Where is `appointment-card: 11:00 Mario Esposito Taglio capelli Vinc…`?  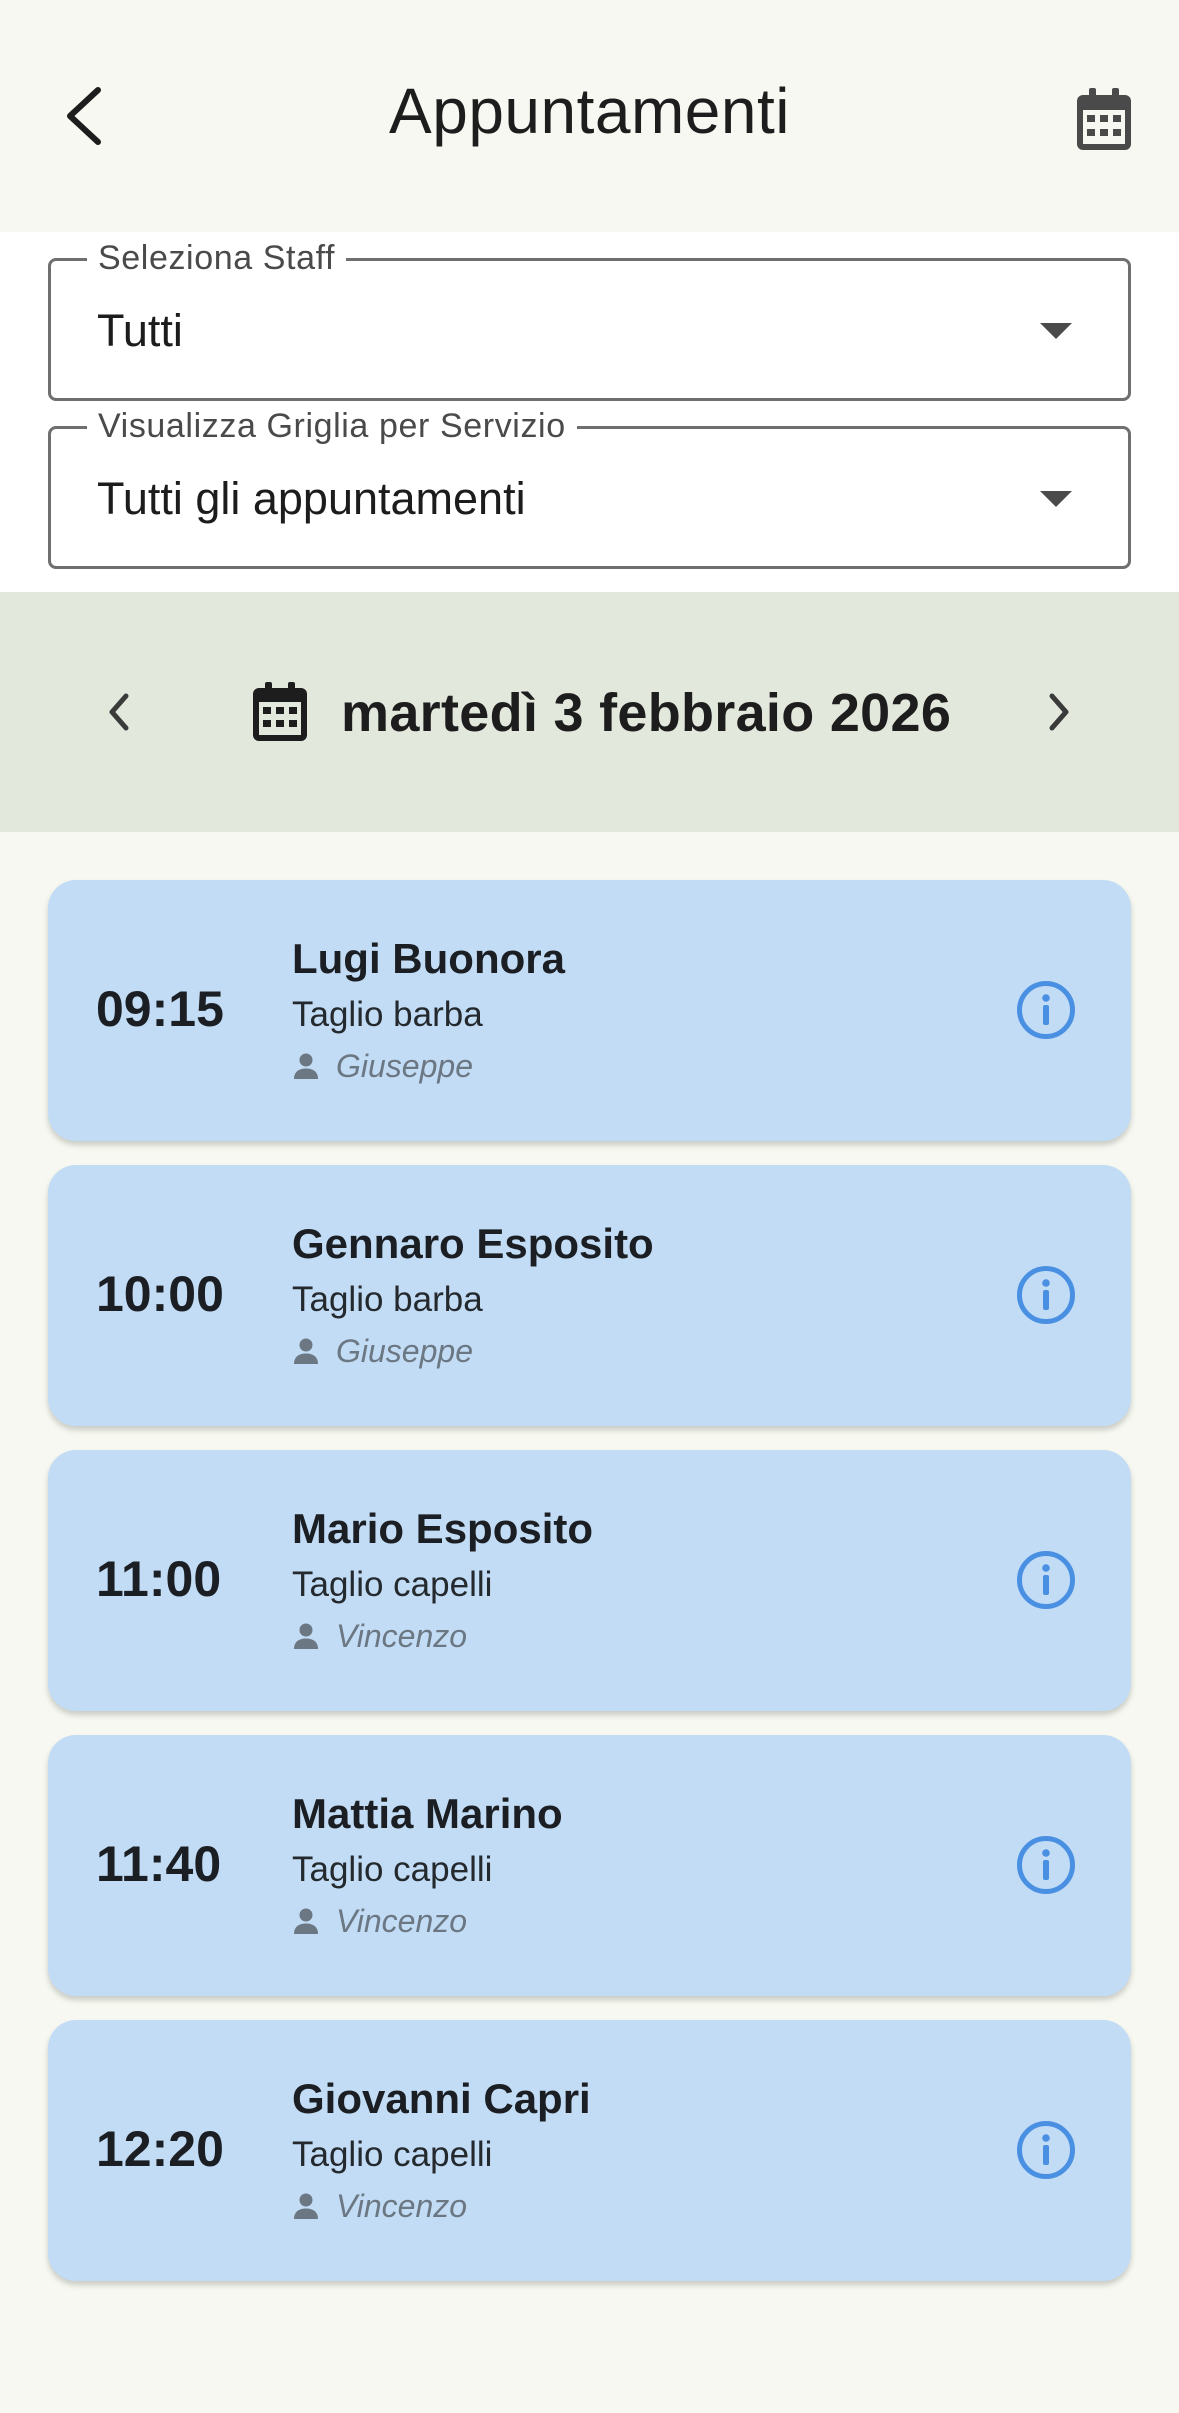 appointment-card: 11:00 Mario Esposito Taglio capelli Vinc… is located at coordinates (589, 1580).